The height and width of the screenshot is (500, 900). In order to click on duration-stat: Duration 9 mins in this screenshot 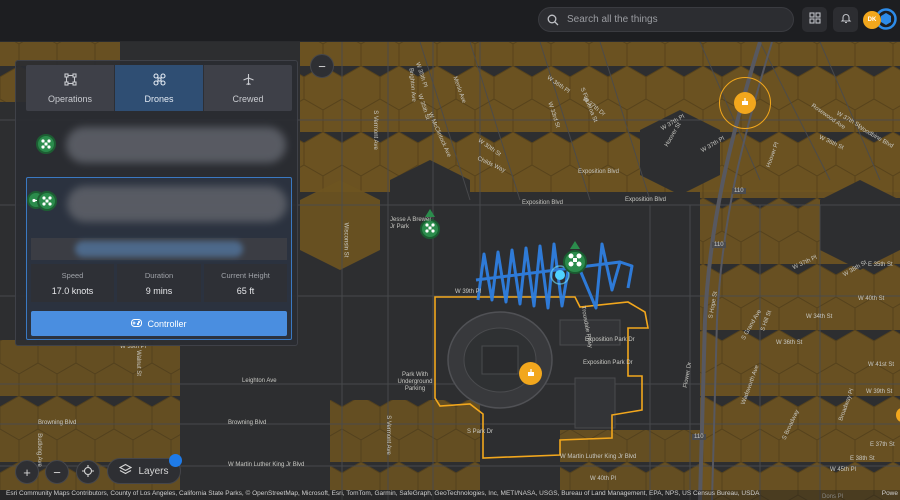, I will do `click(159, 283)`.